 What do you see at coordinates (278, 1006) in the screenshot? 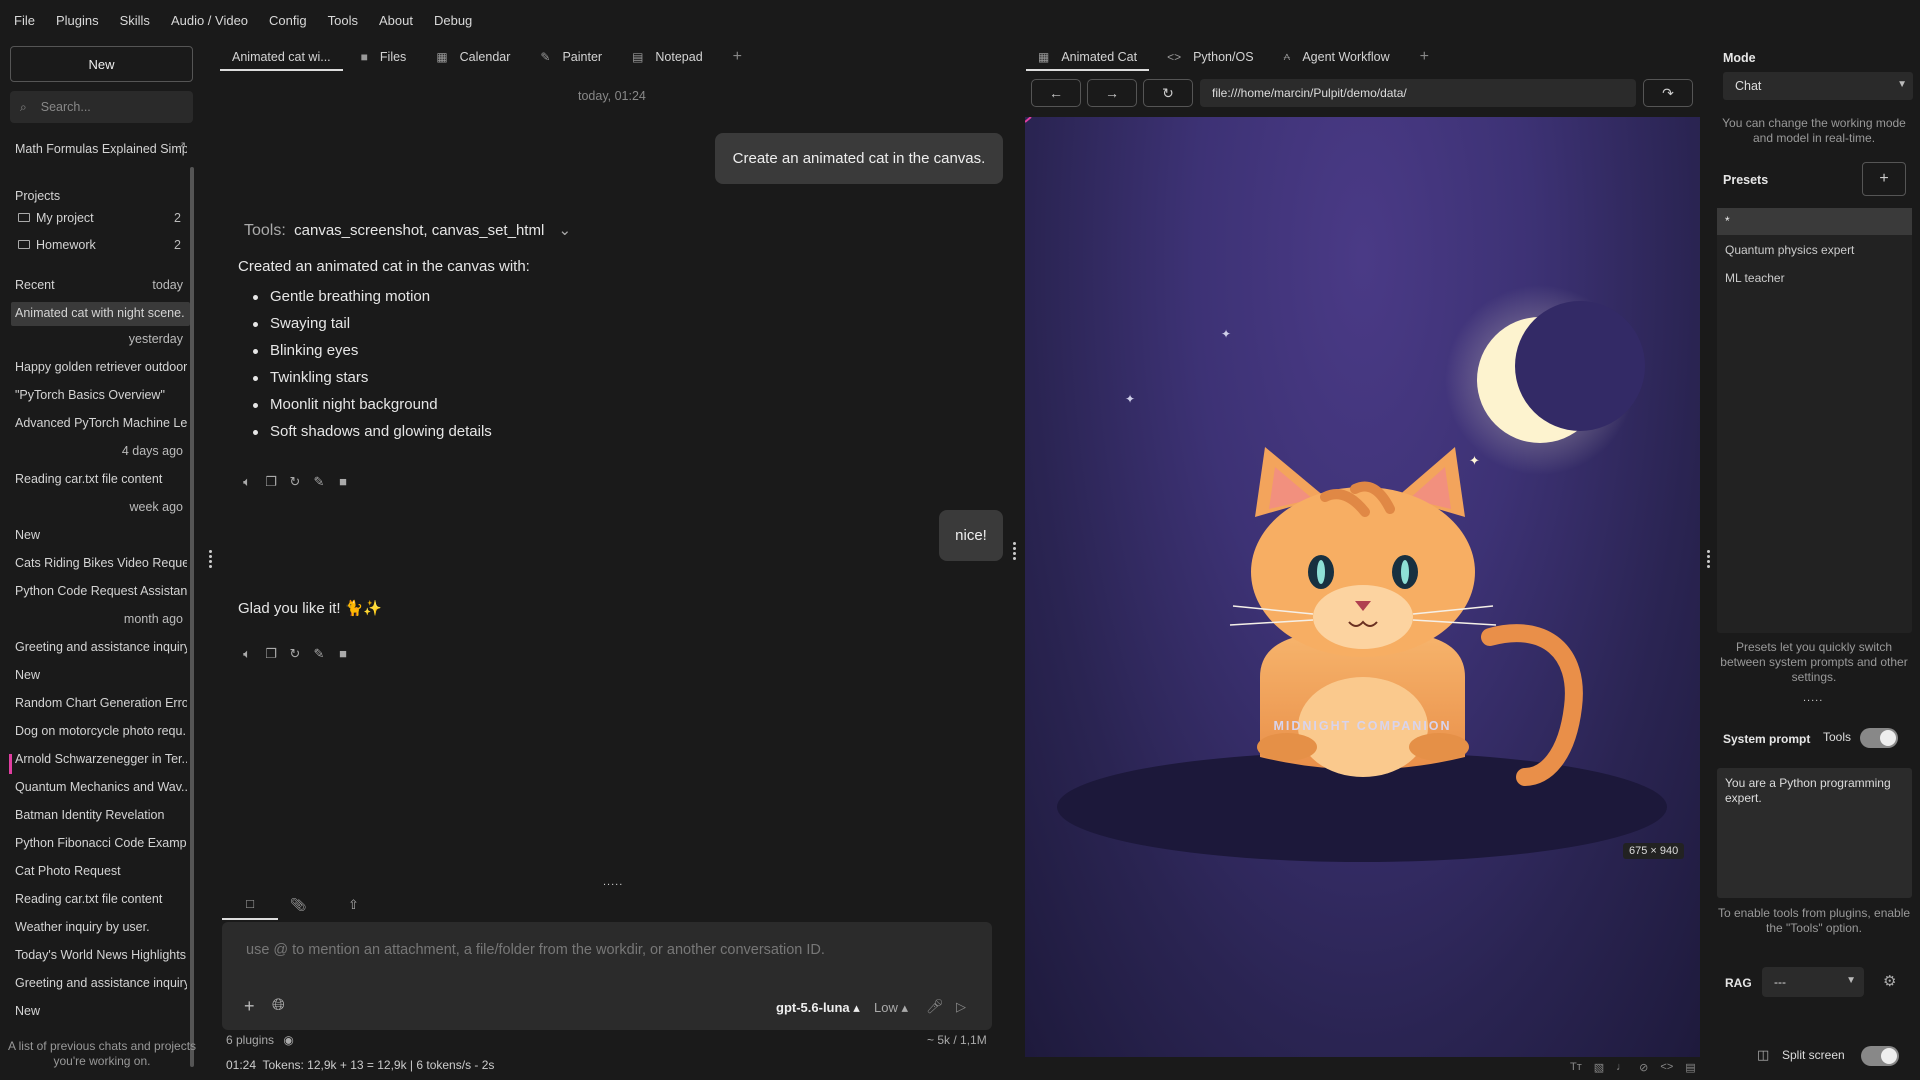
I see `globe-icon: 🌐︎` at bounding box center [278, 1006].